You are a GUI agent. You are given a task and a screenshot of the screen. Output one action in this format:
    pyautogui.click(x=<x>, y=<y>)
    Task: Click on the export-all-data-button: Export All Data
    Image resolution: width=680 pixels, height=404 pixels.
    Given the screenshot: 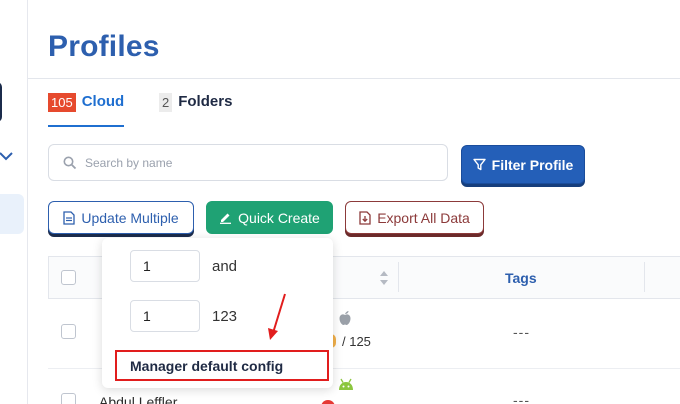 What is the action you would take?
    pyautogui.click(x=414, y=217)
    